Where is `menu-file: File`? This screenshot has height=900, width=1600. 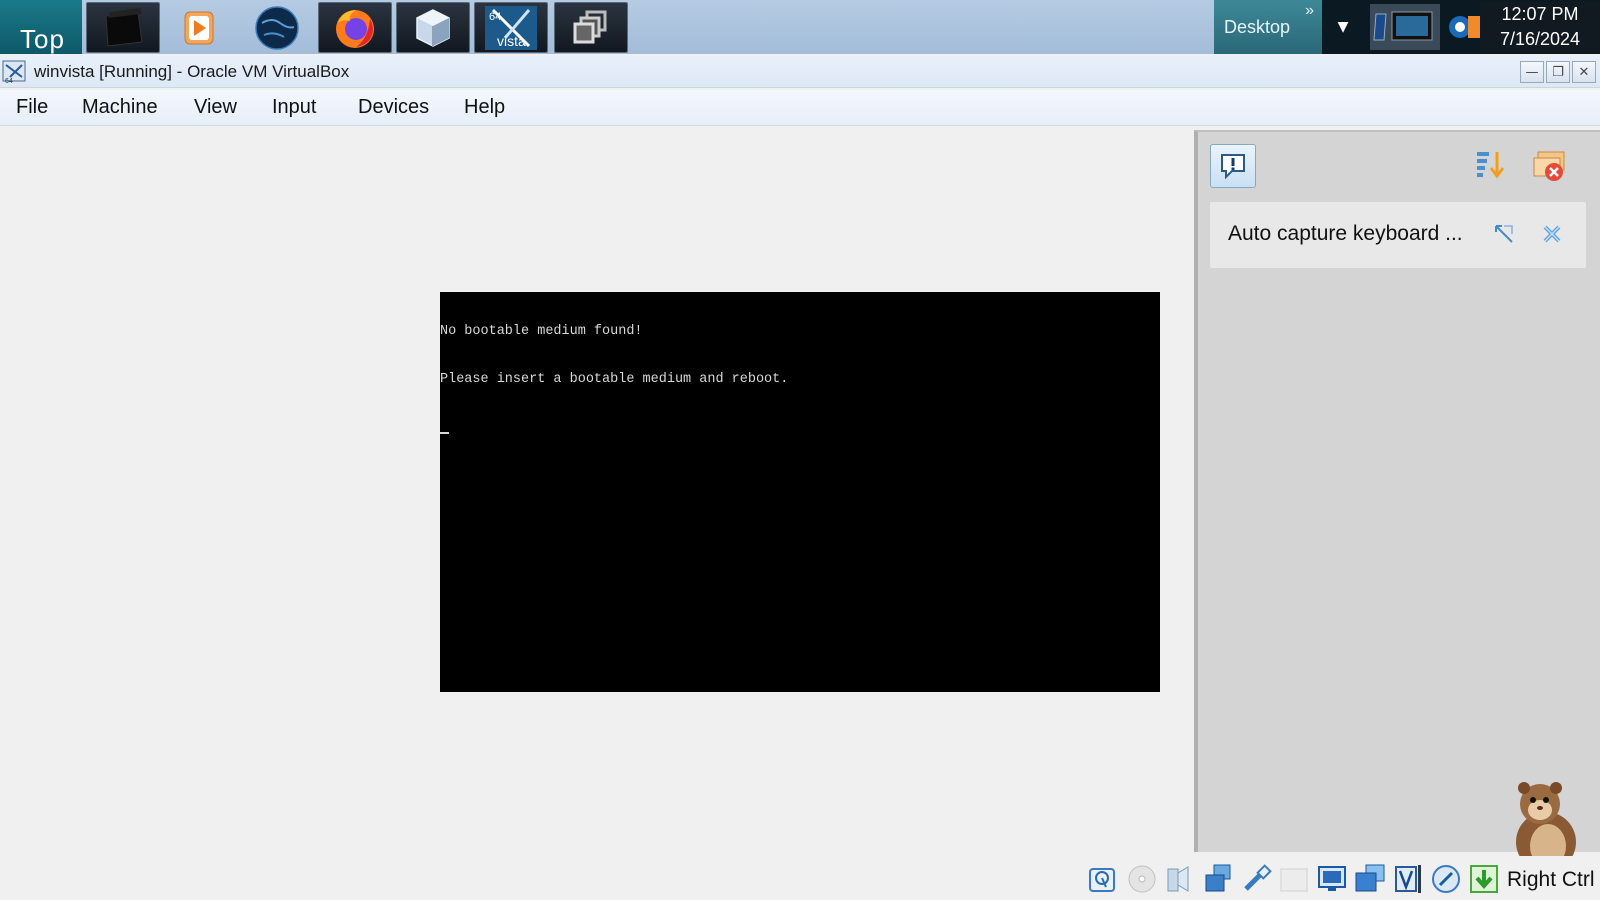 menu-file: File is located at coordinates (32, 107).